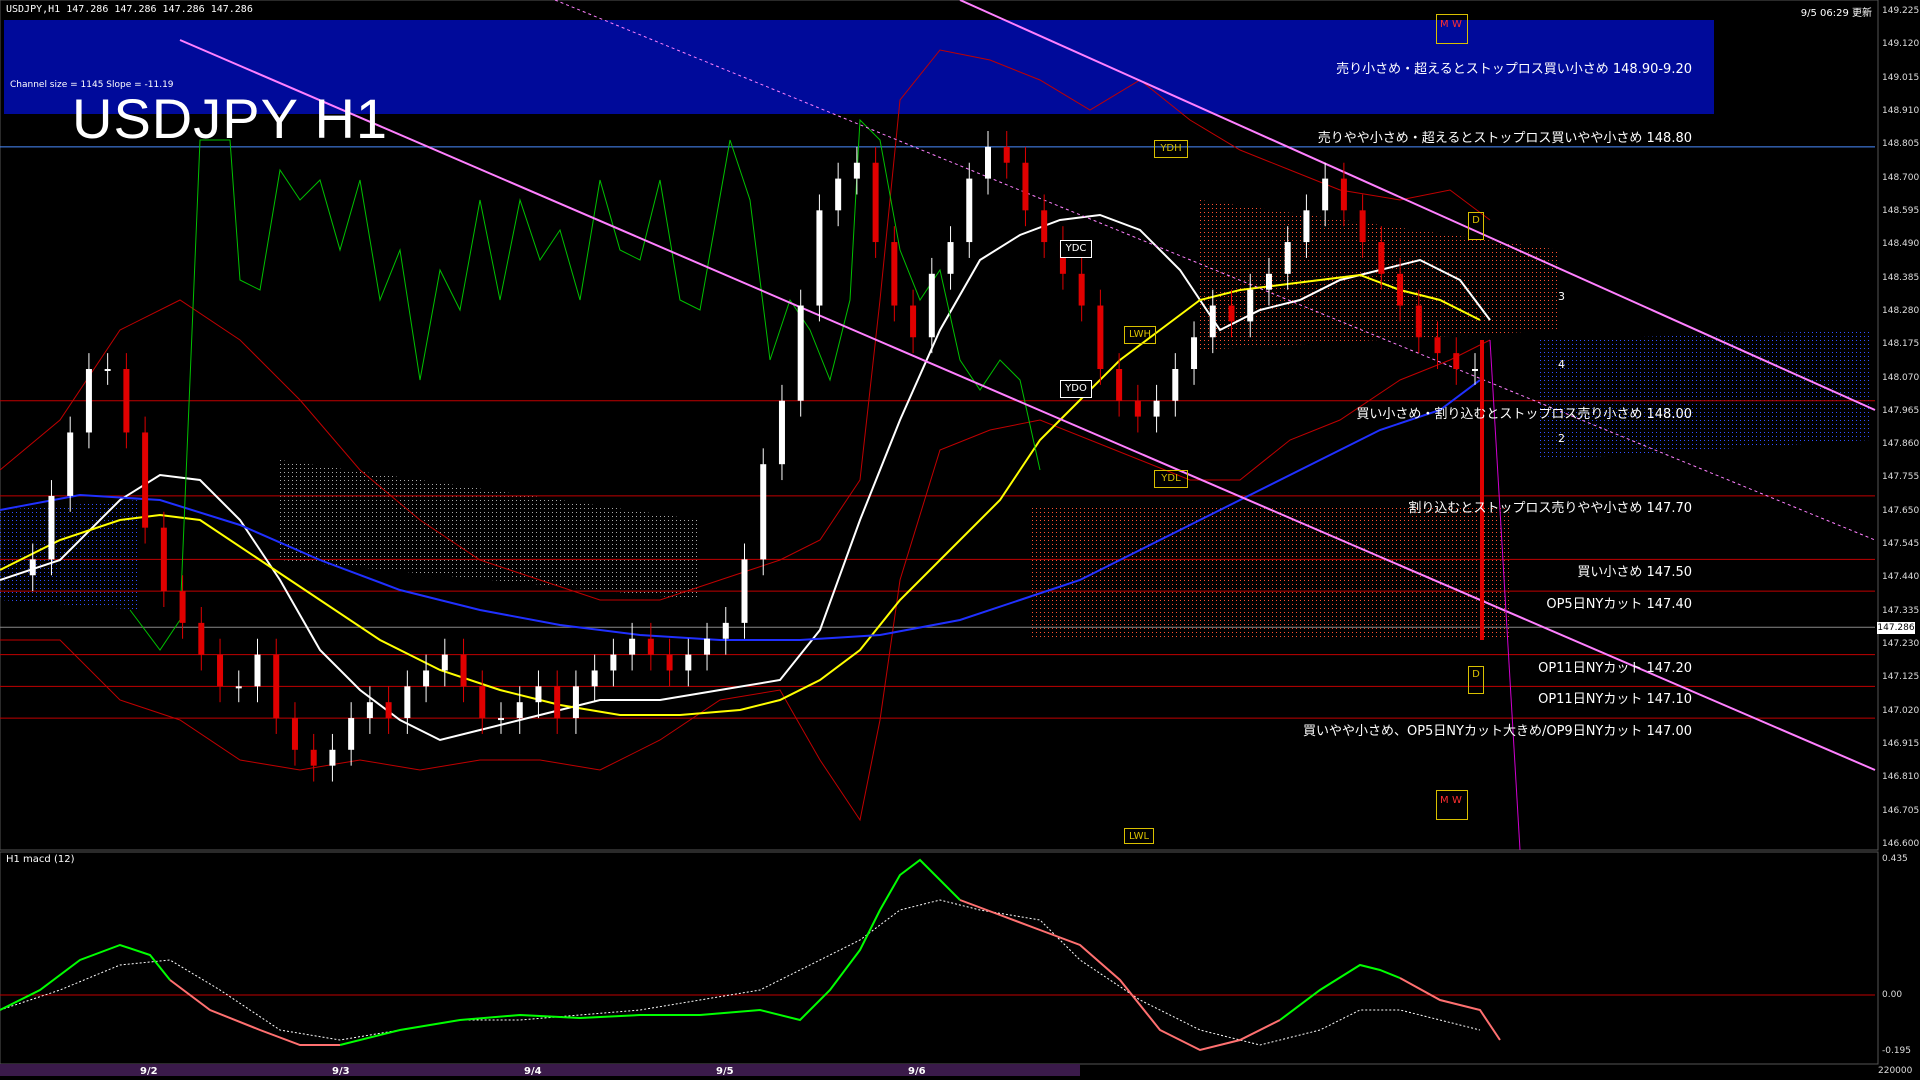 This screenshot has height=1080, width=1920. Describe the element at coordinates (1497, 731) in the screenshot. I see `level-label-14700: 買いやや小さめ、OP5日NYカット大きめ/OP9日NYカット 147.00` at that location.